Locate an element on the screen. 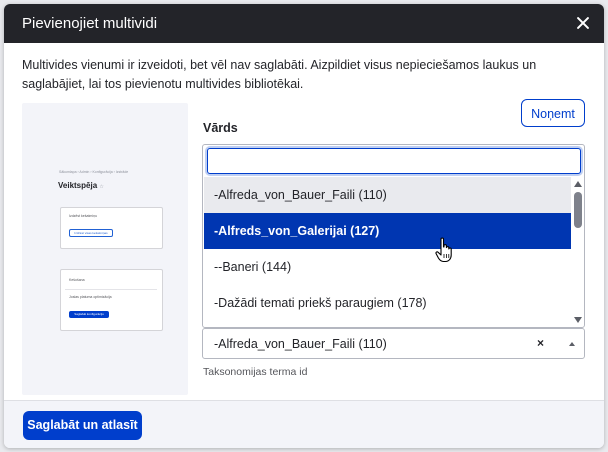 The image size is (608, 452). dropdown-scrollbar is located at coordinates (578, 251).